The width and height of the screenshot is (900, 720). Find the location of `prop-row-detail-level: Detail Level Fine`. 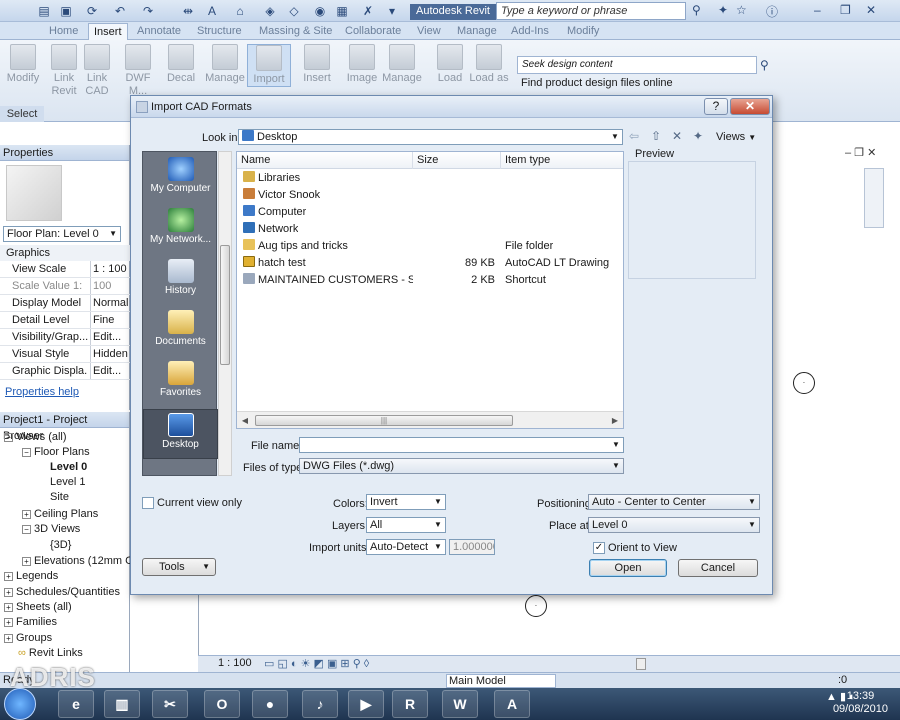

prop-row-detail-level: Detail Level Fine is located at coordinates (65, 320).